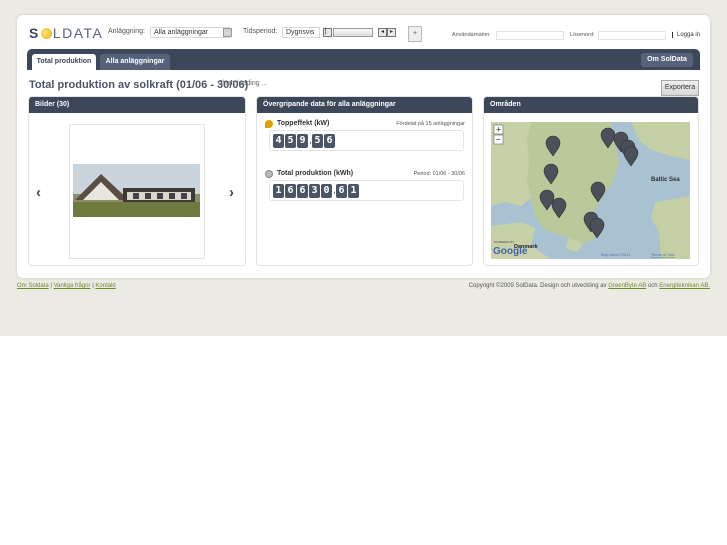  I want to click on tab-total-produktion-label: Total produktion, so click(64, 61).